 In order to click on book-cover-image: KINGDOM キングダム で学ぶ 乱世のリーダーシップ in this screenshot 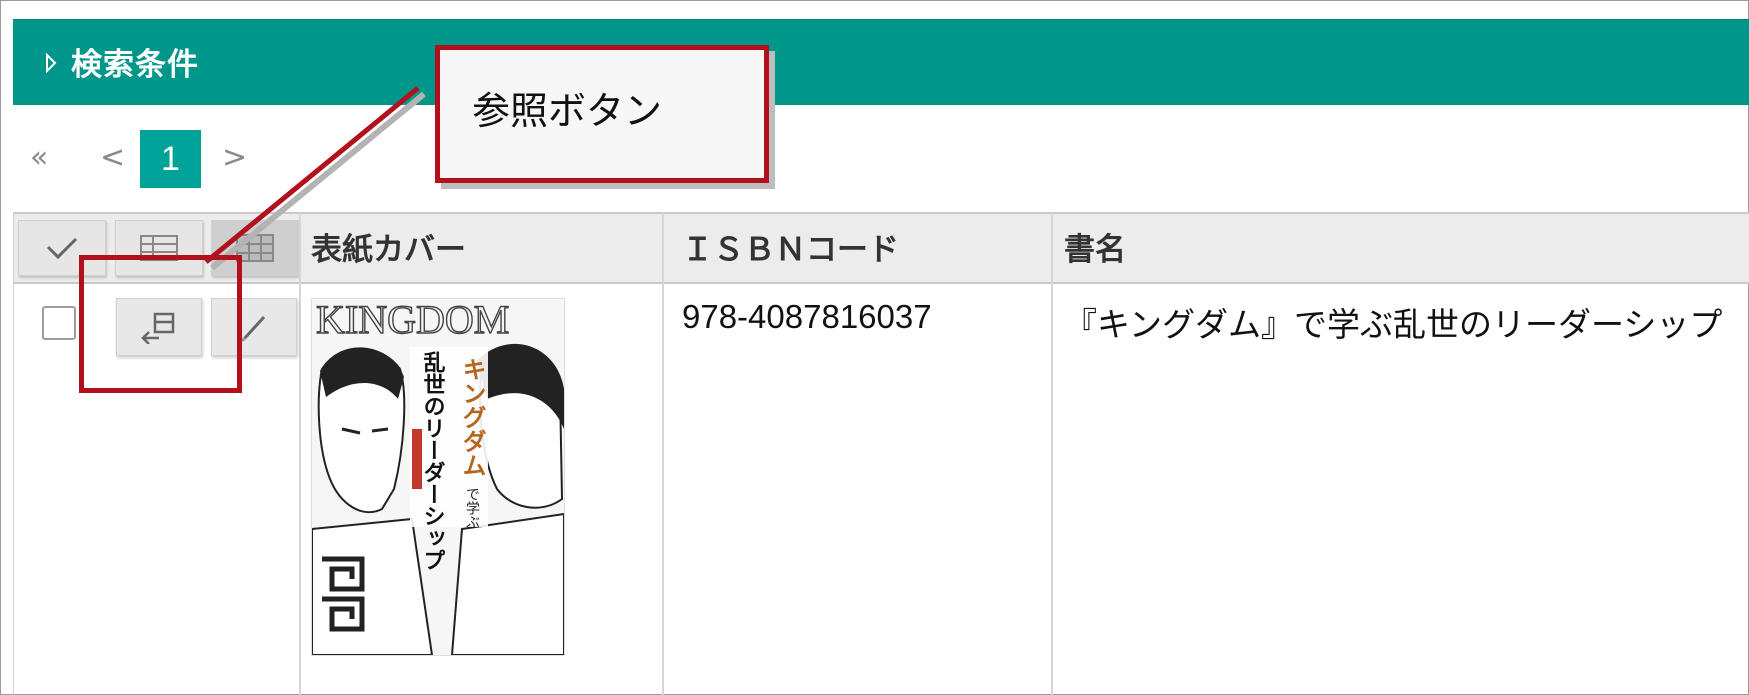, I will do `click(438, 477)`.